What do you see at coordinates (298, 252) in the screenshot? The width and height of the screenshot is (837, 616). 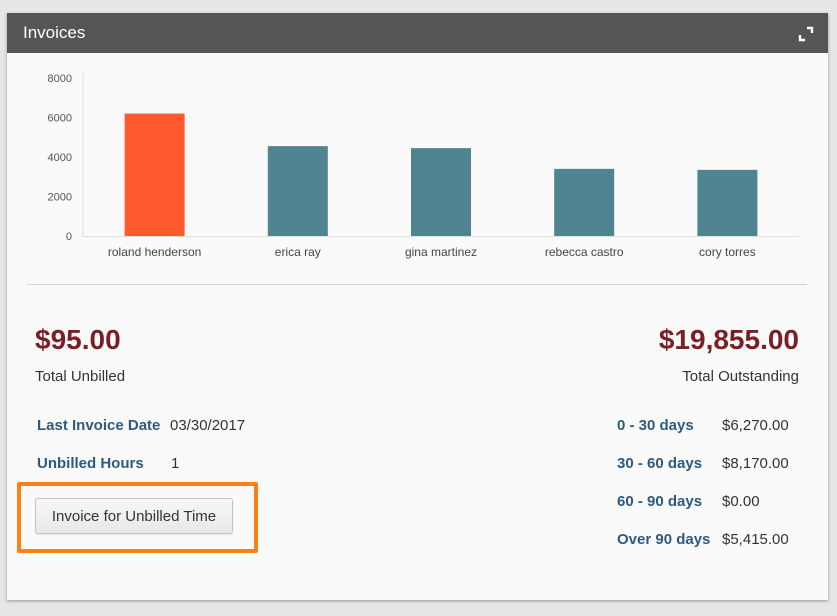 I see `x-category-label: erica ray` at bounding box center [298, 252].